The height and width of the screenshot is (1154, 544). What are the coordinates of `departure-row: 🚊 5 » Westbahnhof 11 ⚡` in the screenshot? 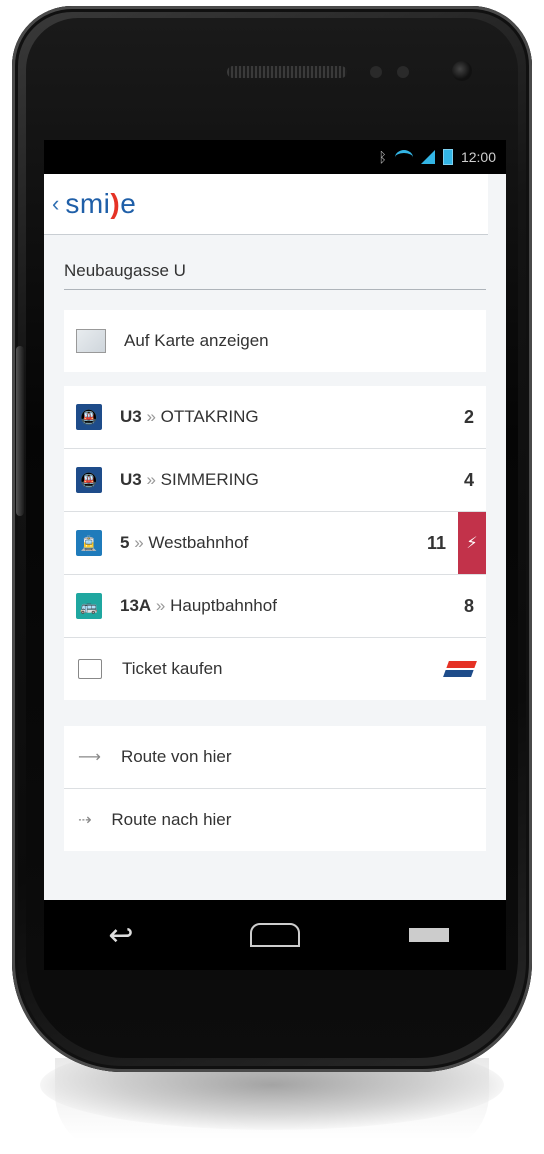 It's located at (275, 543).